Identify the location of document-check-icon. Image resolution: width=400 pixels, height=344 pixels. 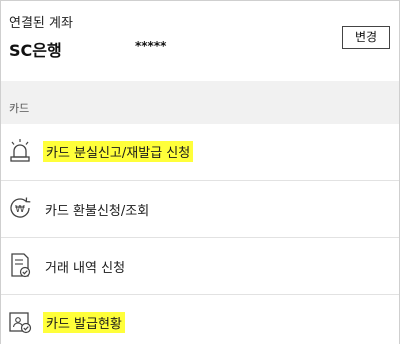
(21, 265).